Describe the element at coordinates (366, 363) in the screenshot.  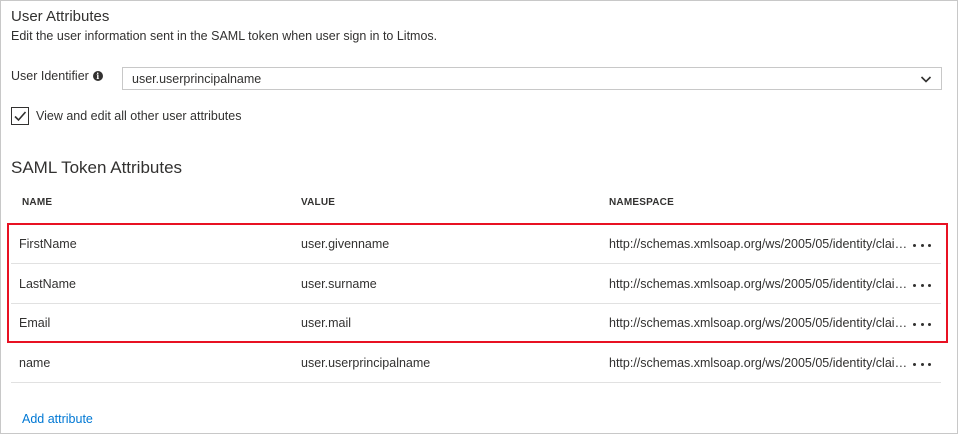
I see `attribute-value: user.userprincipalname` at that location.